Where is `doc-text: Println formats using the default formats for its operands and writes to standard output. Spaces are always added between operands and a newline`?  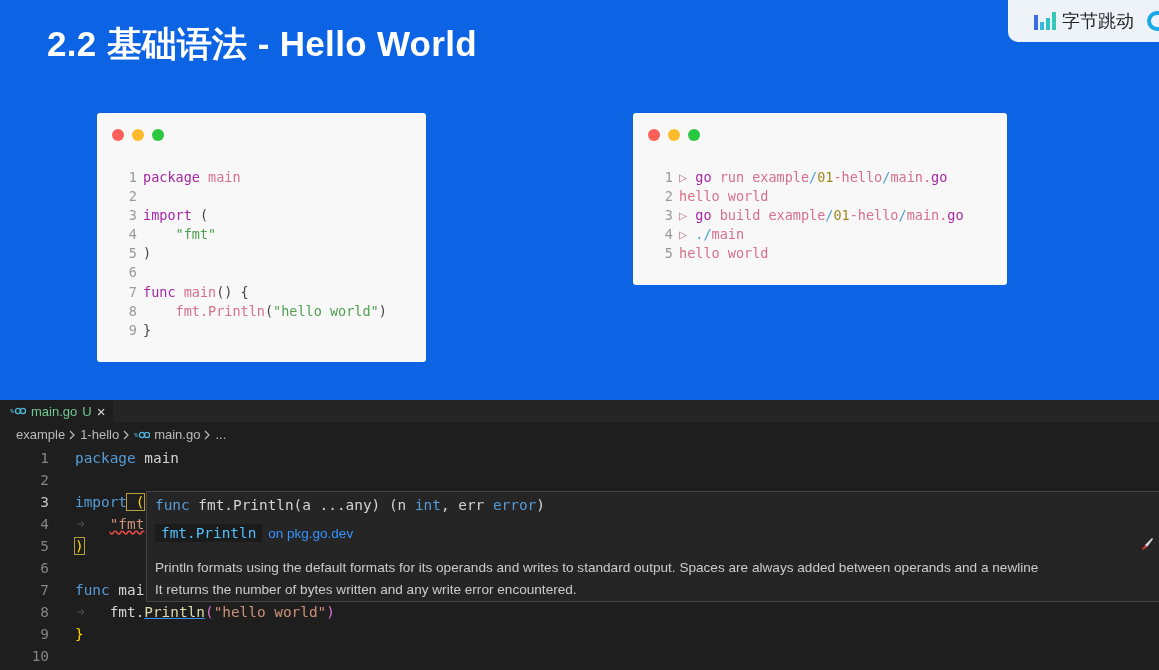
doc-text: Println formats using the default formats for its operands and writes to standard output. Spaces are always added between operands and a newline is located at coordinates (597, 568).